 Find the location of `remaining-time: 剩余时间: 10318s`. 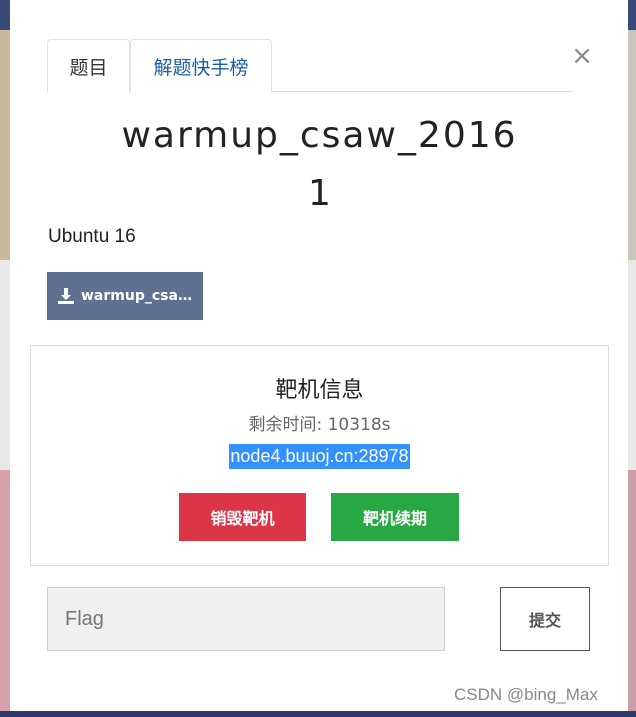

remaining-time: 剩余时间: 10318s is located at coordinates (319, 425).